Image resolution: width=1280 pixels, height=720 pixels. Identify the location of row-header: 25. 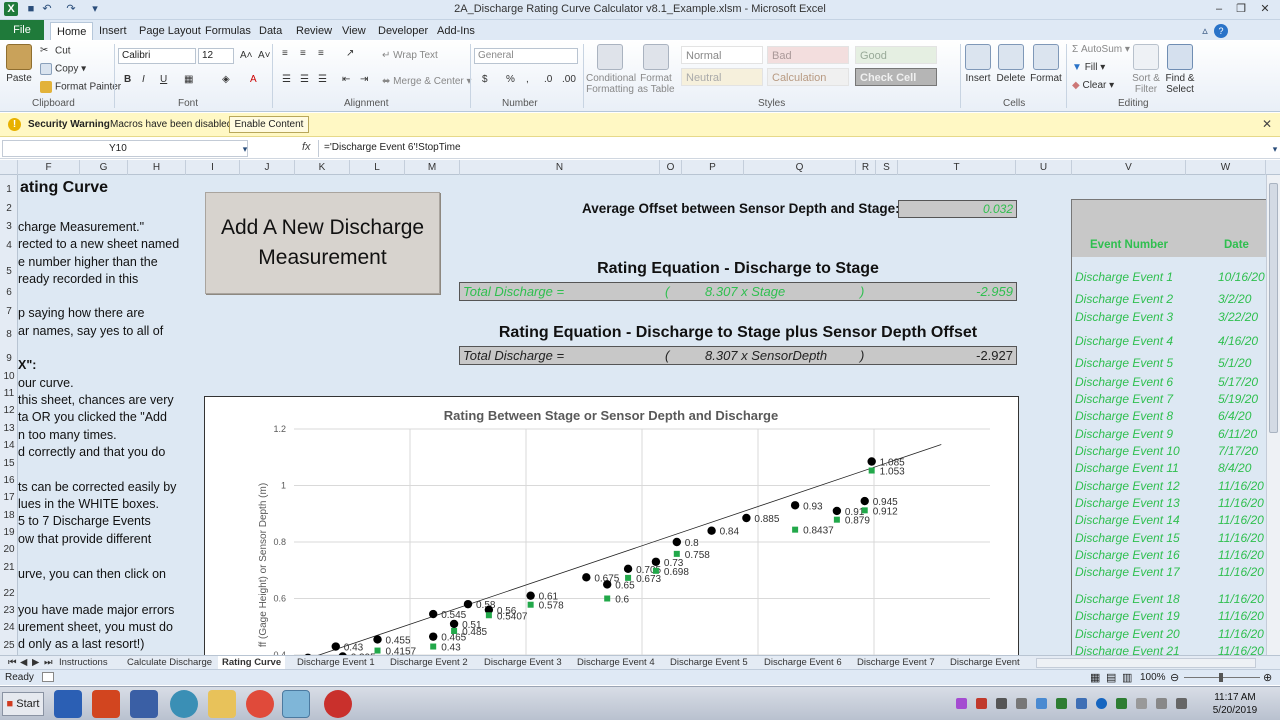
(9, 645).